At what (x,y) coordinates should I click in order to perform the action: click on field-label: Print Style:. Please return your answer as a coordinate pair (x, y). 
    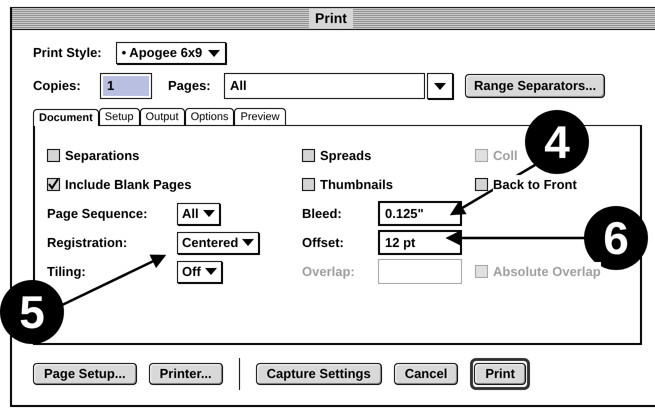
    Looking at the image, I should click on (67, 53).